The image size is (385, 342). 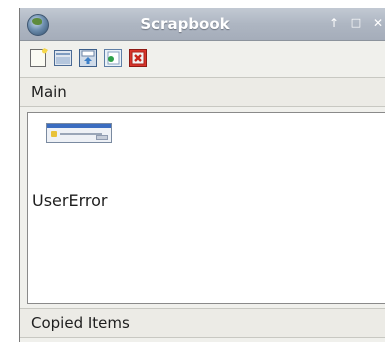 What do you see at coordinates (356, 23) in the screenshot?
I see `maximize-icon: □` at bounding box center [356, 23].